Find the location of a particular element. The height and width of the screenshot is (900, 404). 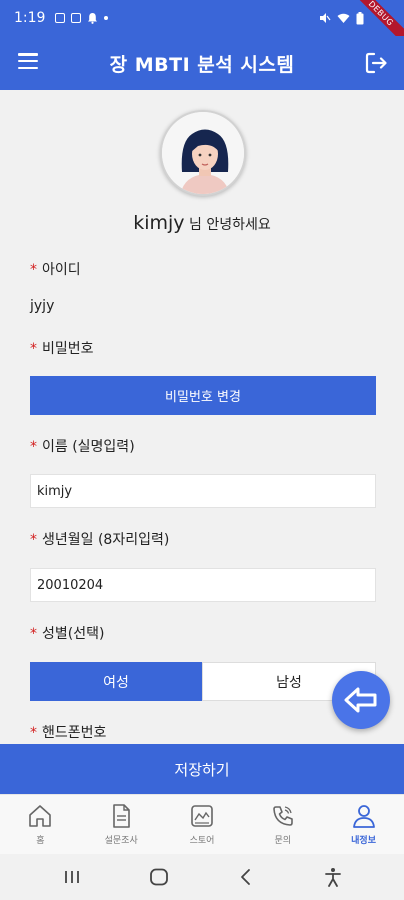

avatar is located at coordinates (203, 153).